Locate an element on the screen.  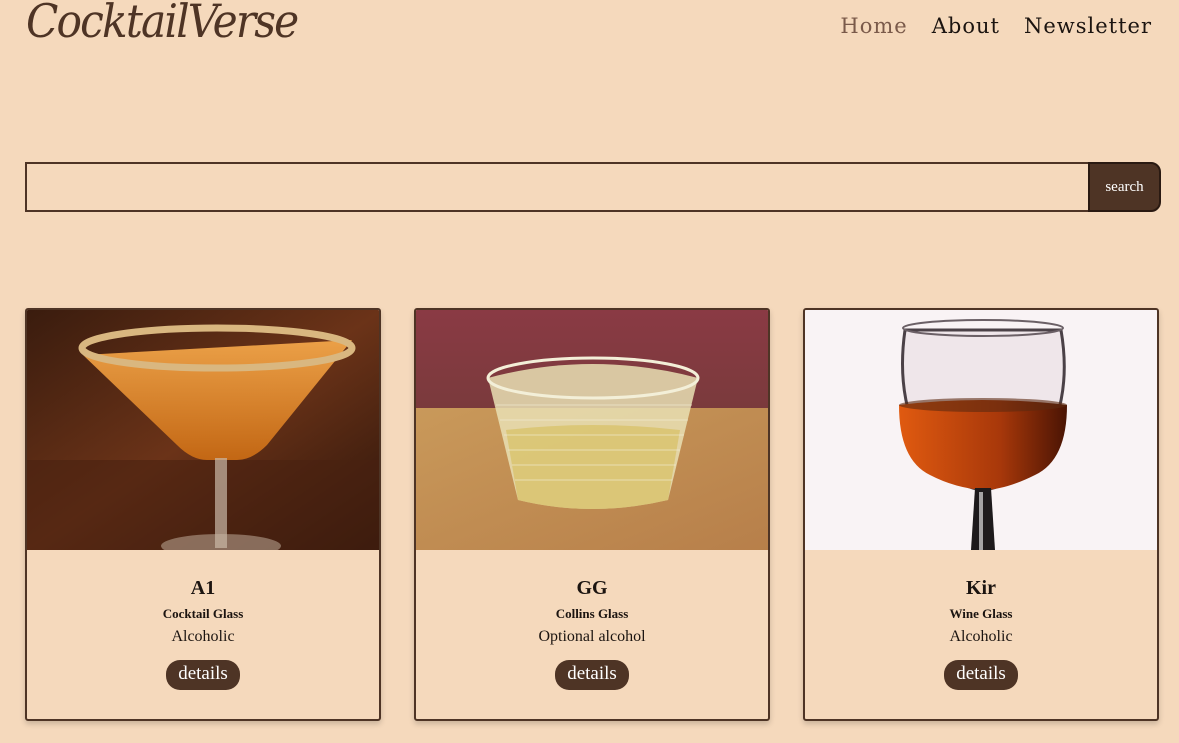
main-nav: Home About Newsletter is located at coordinates (996, 26).